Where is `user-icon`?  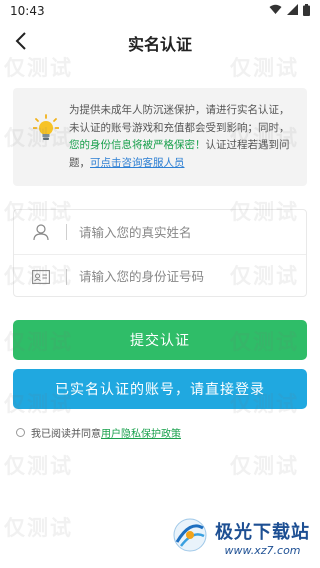
user-icon is located at coordinates (41, 232).